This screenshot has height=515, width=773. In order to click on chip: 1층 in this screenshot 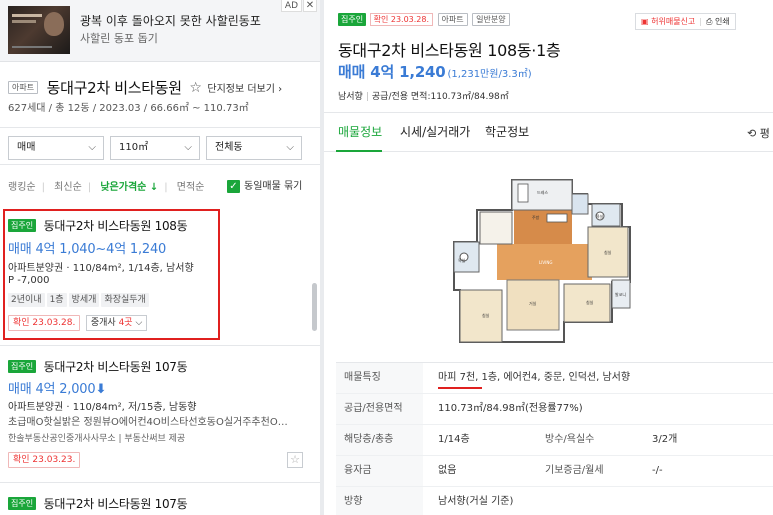, I will do `click(56, 300)`.